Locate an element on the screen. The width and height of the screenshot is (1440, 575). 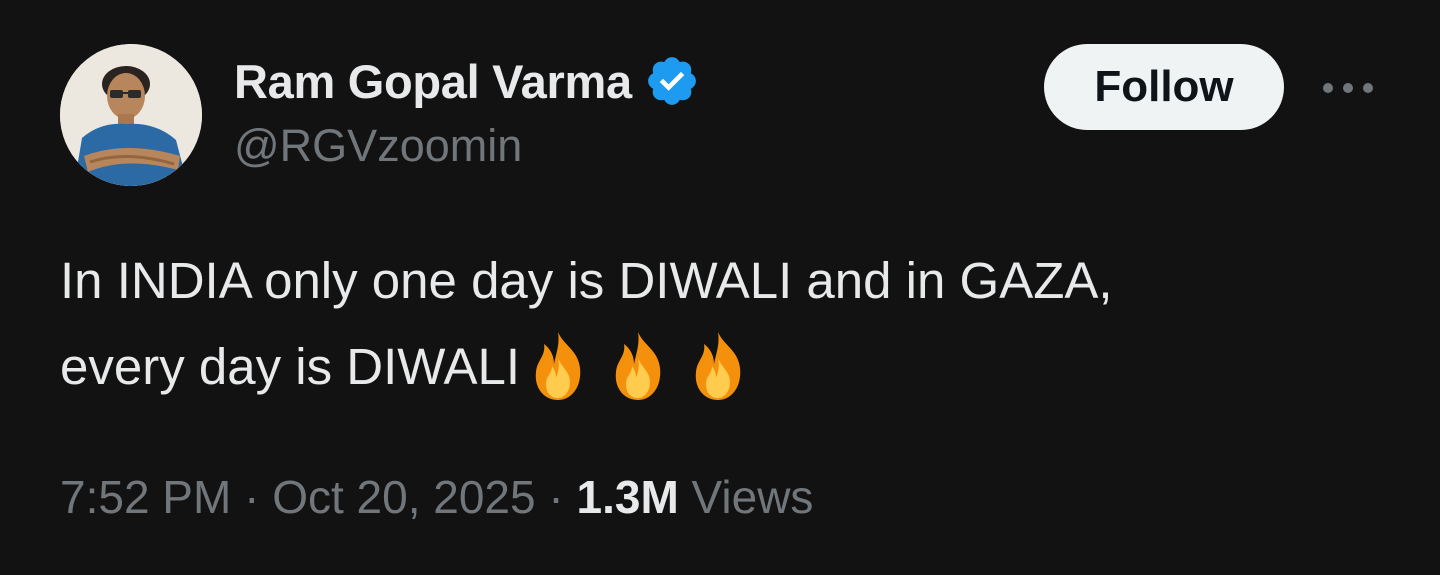
handle: @RGVzoomin is located at coordinates (467, 146).